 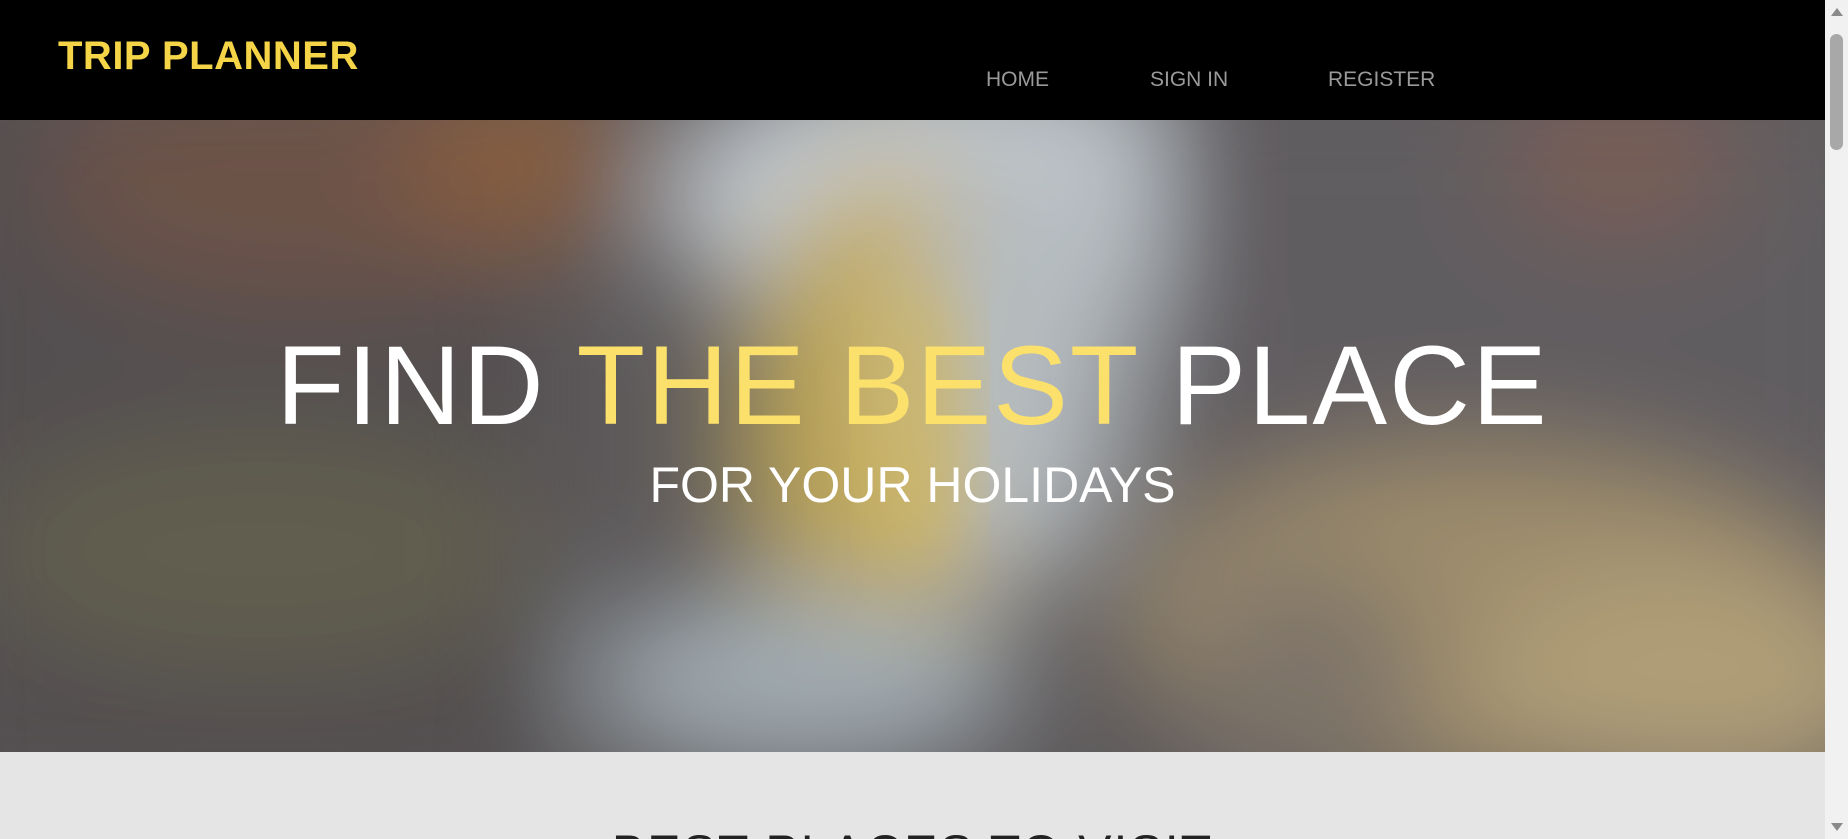 What do you see at coordinates (1836, 12) in the screenshot?
I see `triangle-up-icon` at bounding box center [1836, 12].